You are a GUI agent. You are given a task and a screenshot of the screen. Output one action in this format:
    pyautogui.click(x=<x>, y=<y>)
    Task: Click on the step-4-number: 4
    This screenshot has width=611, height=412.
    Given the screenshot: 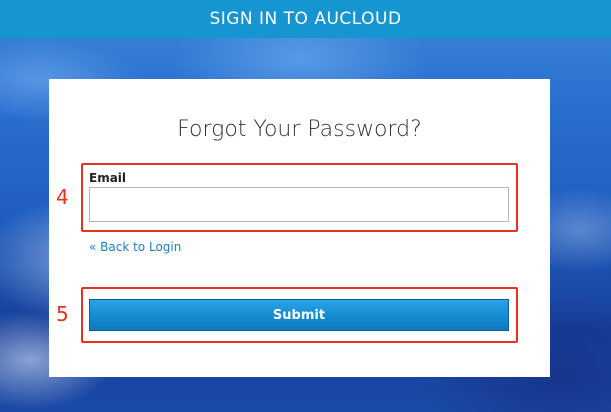 What is the action you would take?
    pyautogui.click(x=62, y=197)
    